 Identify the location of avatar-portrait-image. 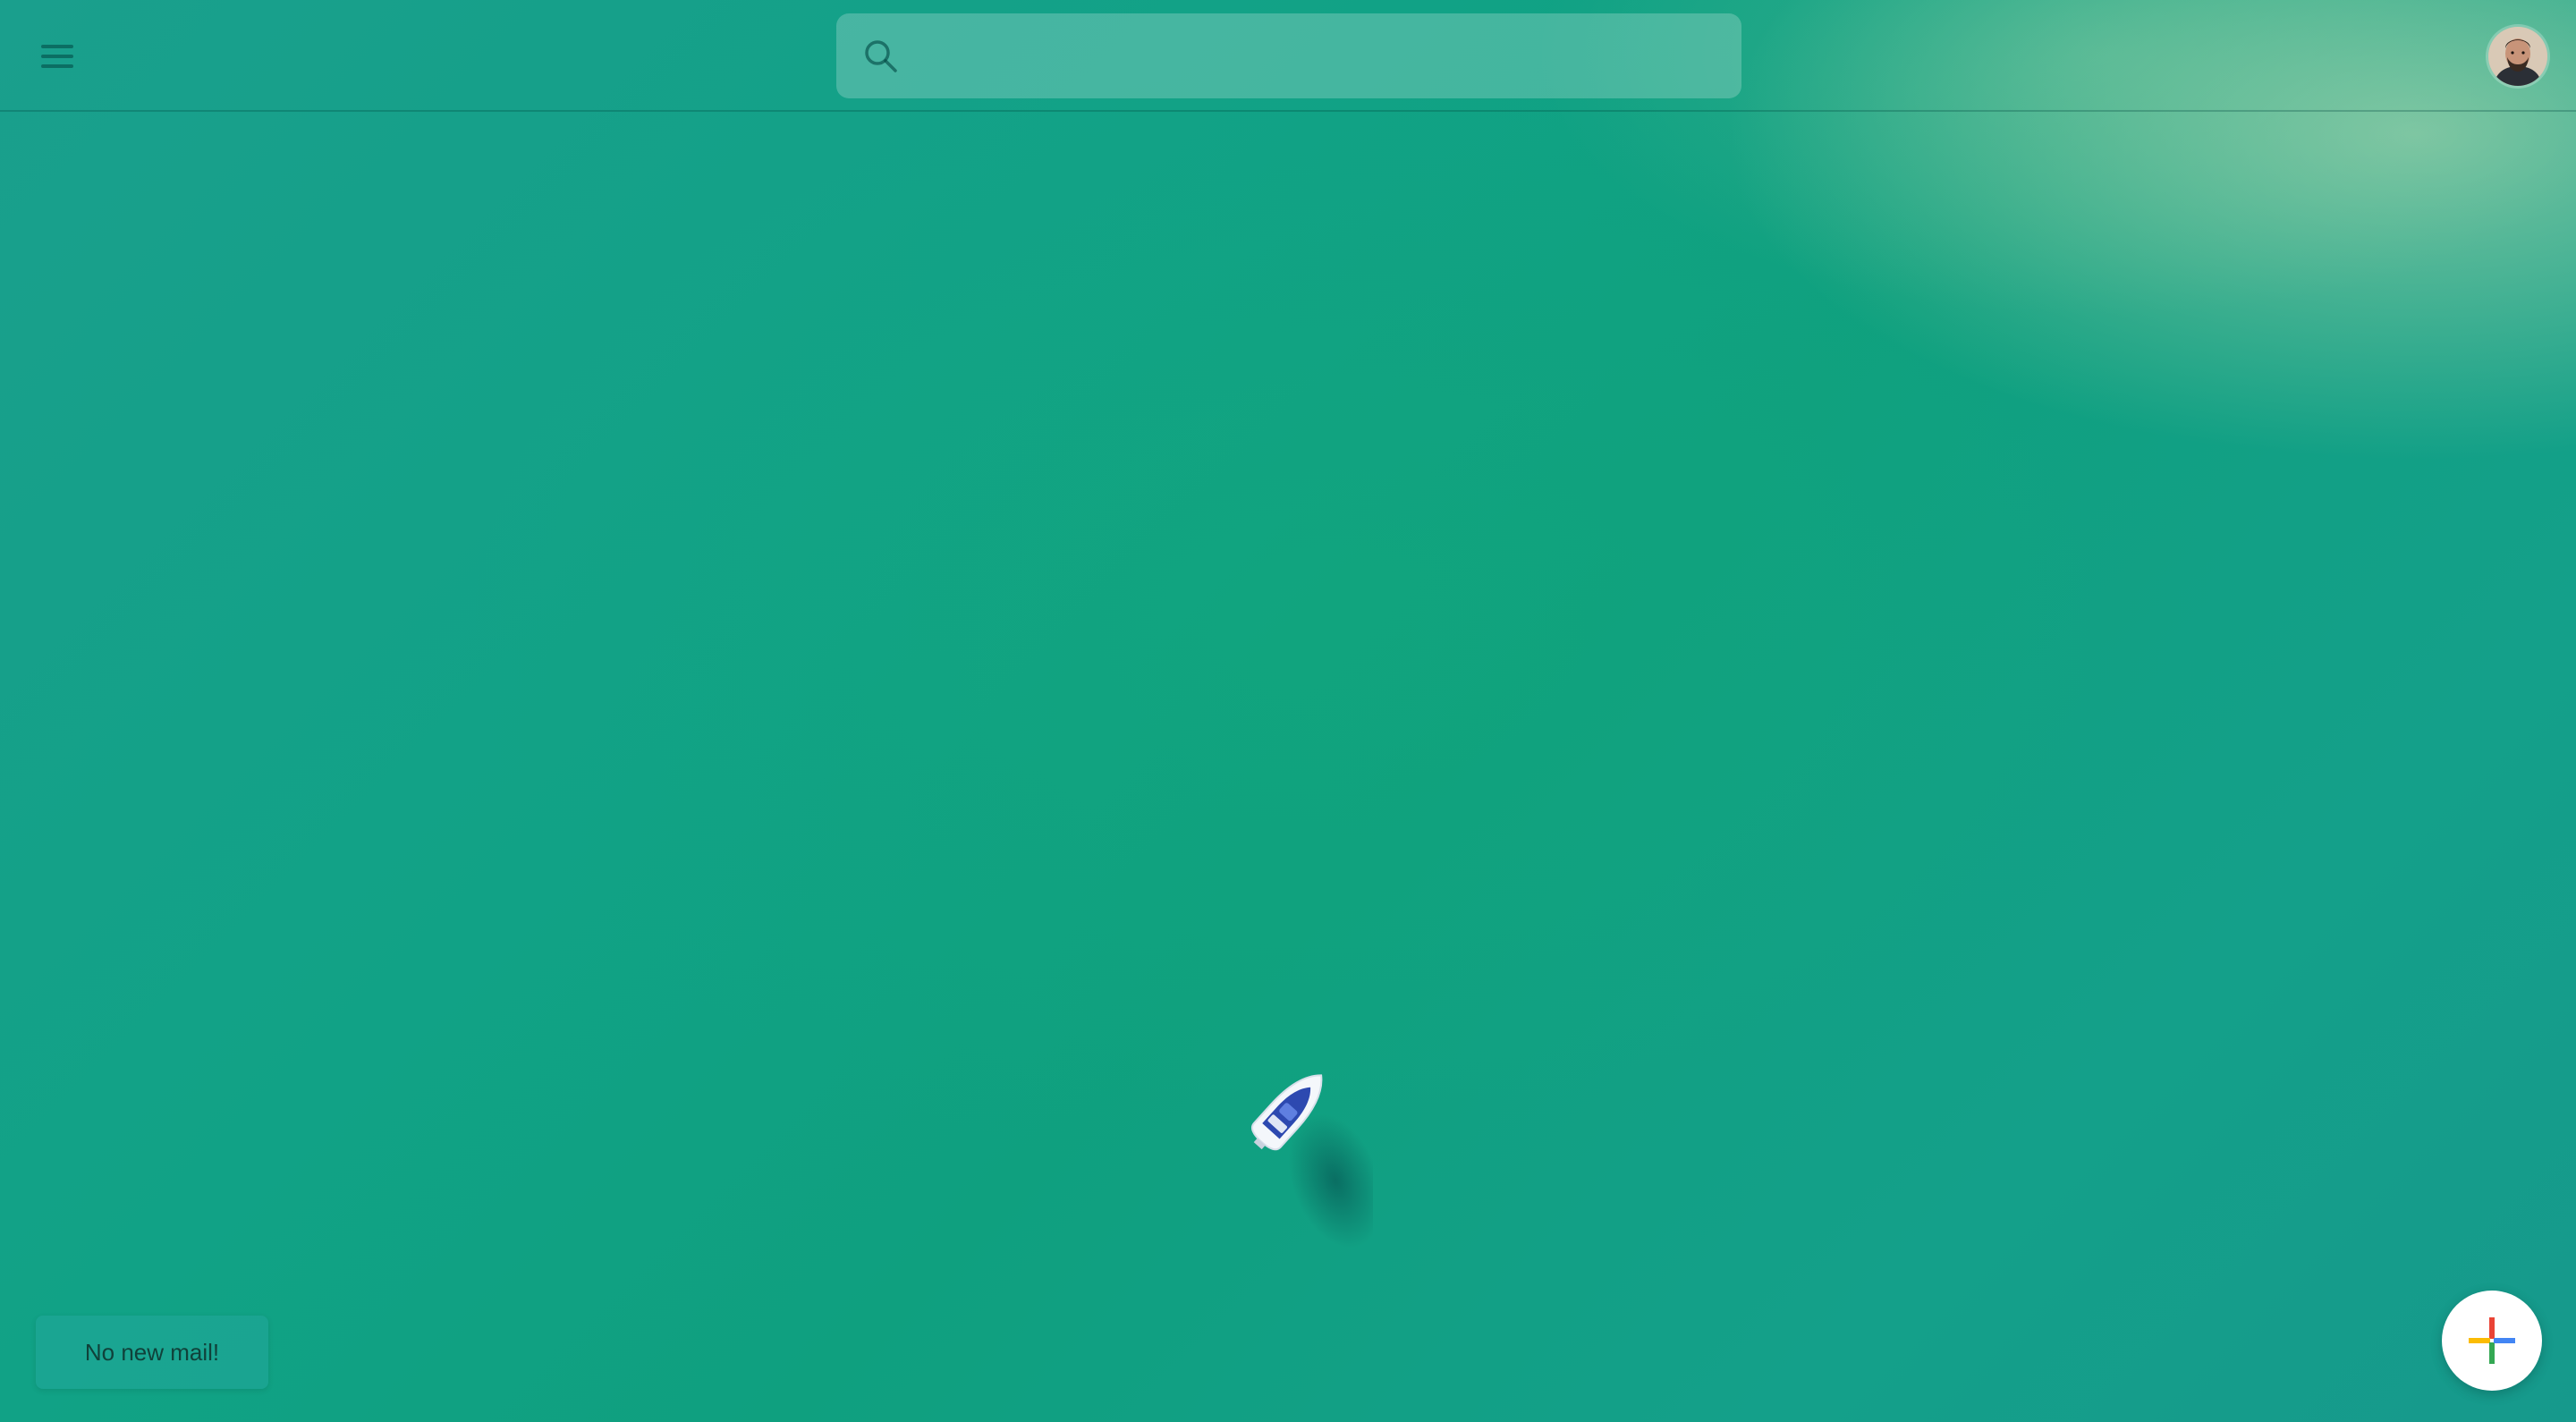
(2517, 56).